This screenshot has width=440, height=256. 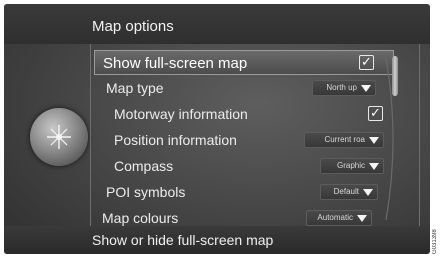 I want to click on menu-item-motorway-information: Motorway information ✓, so click(x=244, y=114).